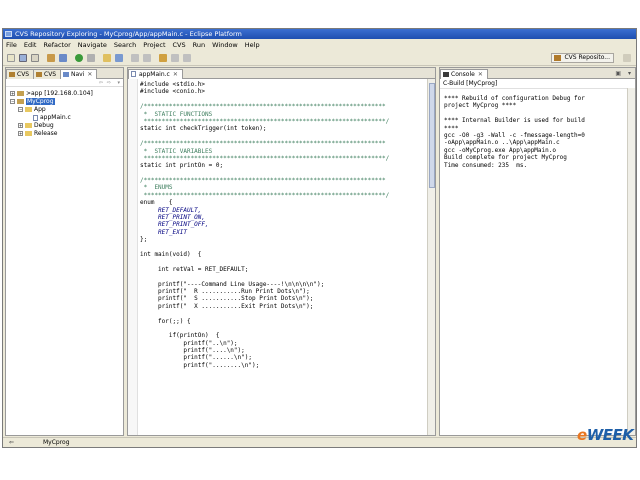 This screenshot has width=640, height=480. Describe the element at coordinates (252, 45) in the screenshot. I see `menu-help: Help` at that location.